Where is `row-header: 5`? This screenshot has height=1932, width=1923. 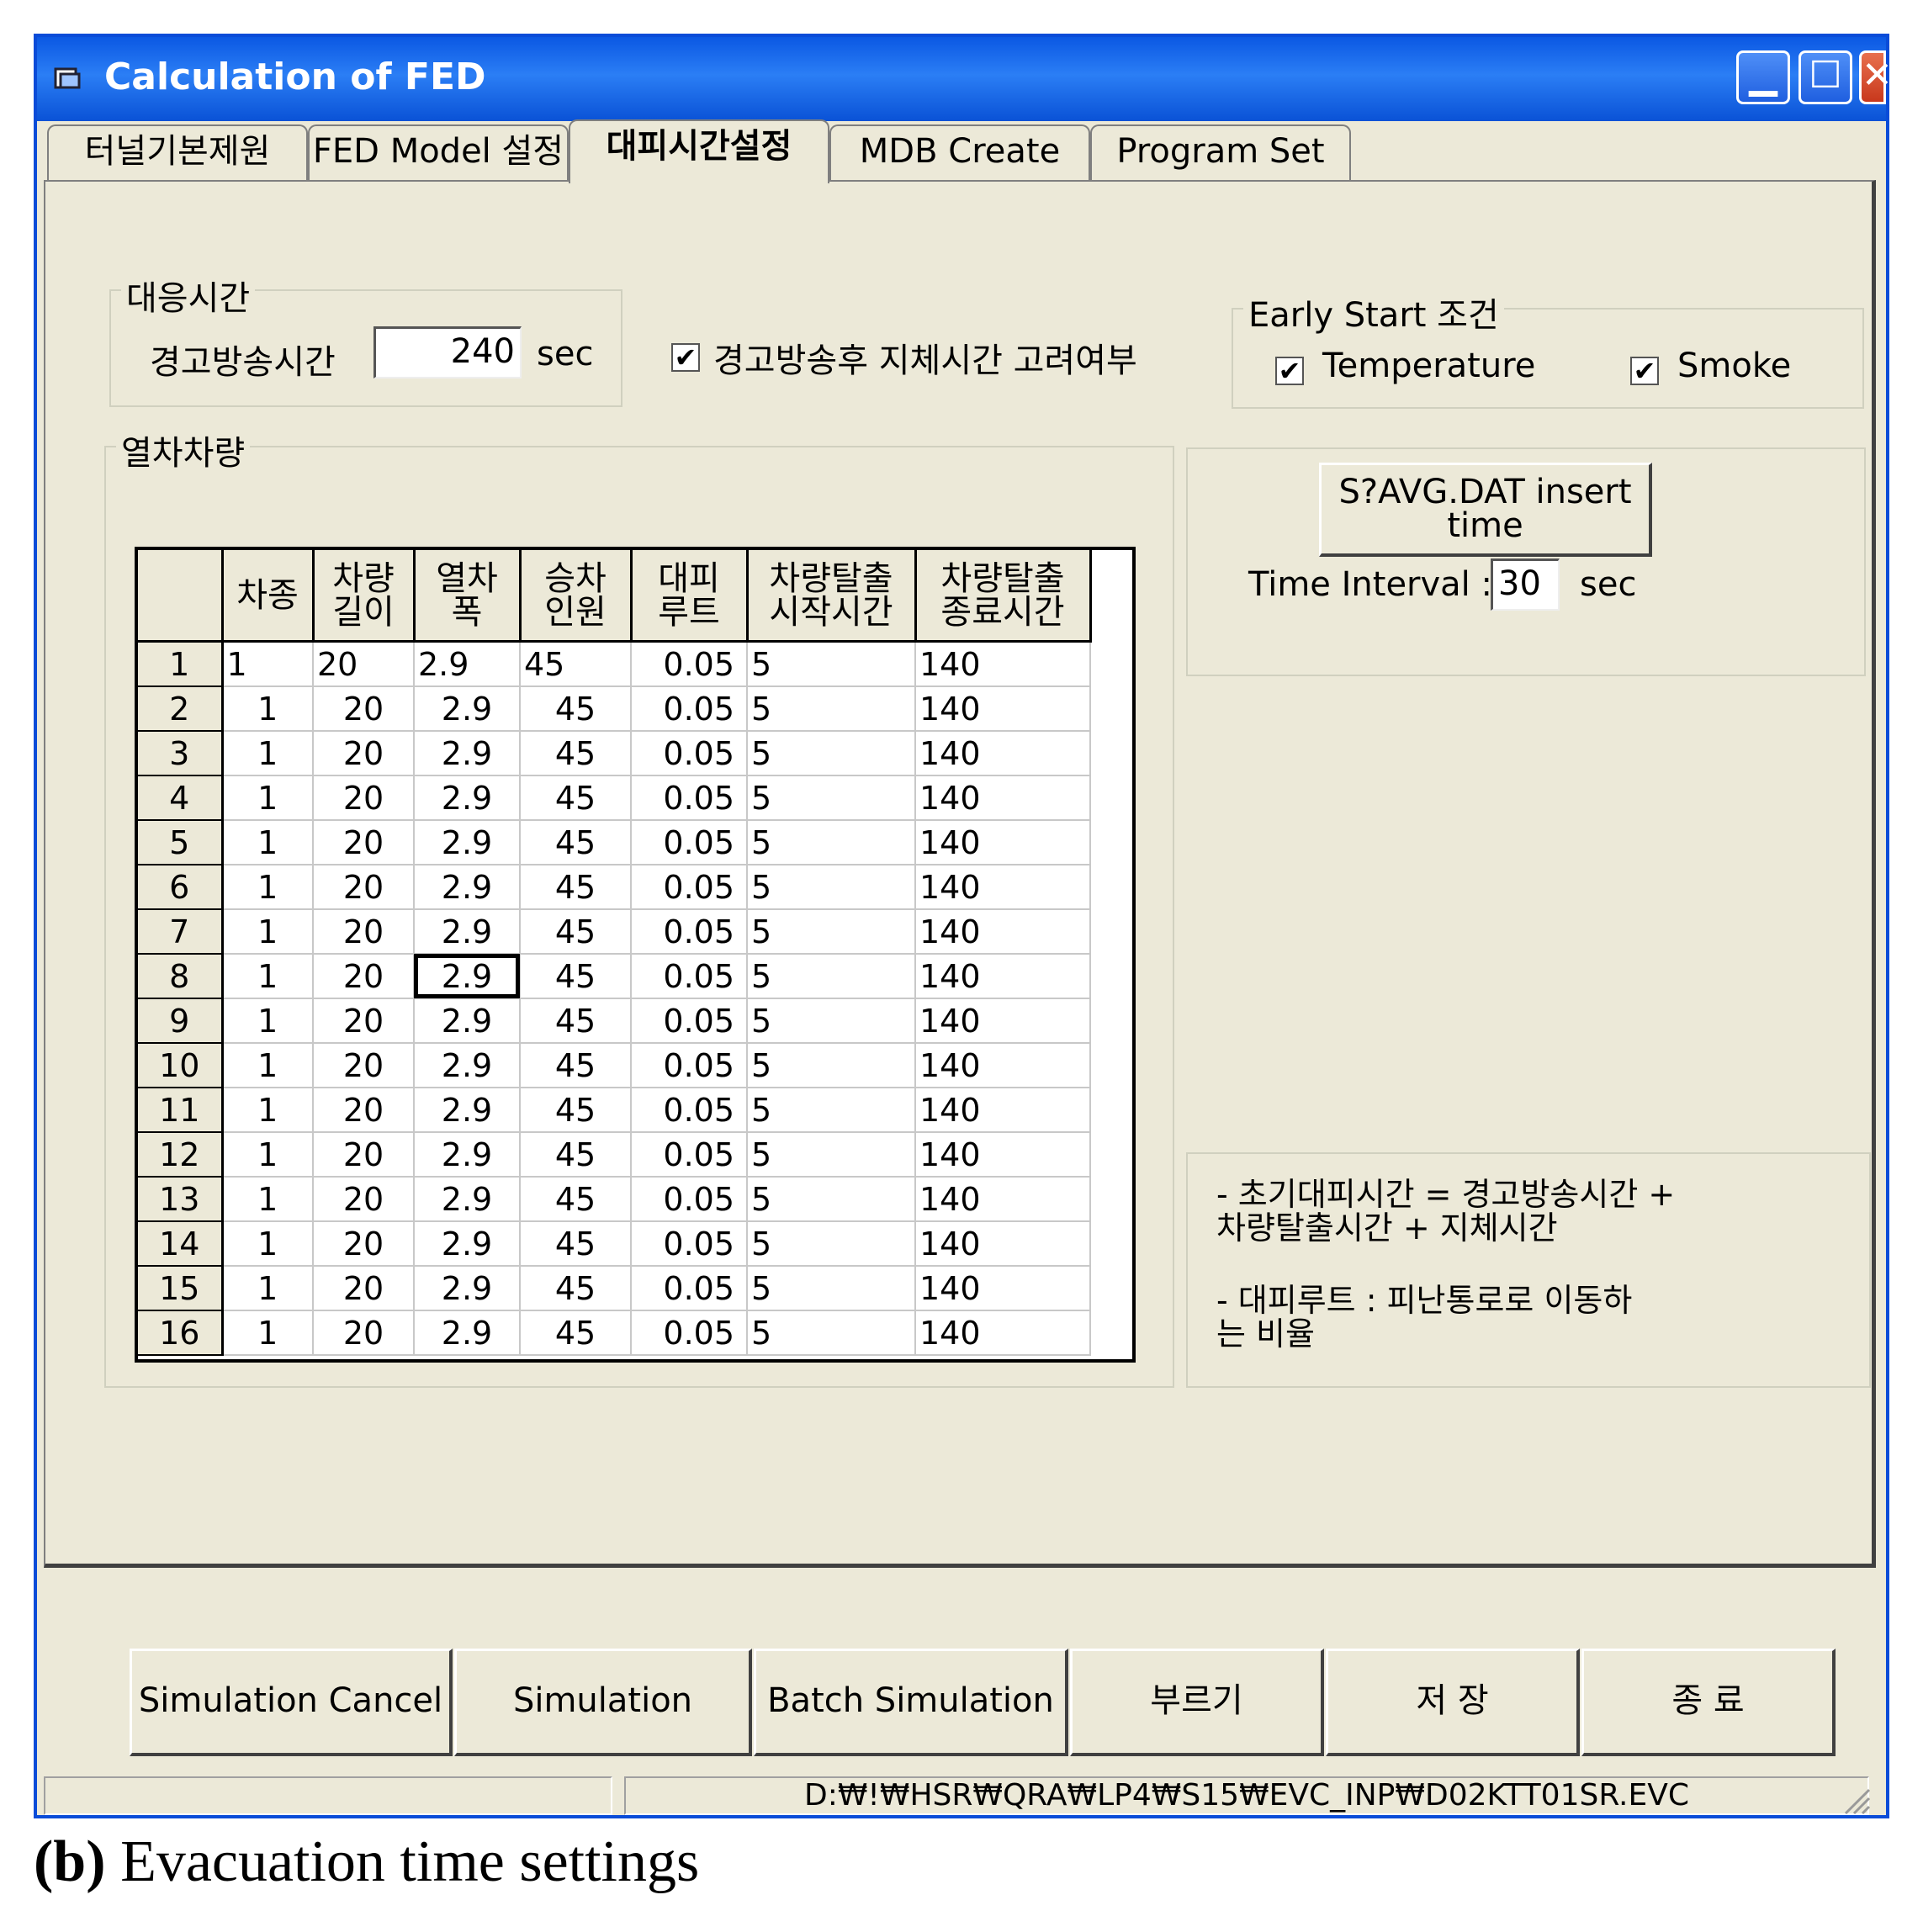 row-header: 5 is located at coordinates (181, 842).